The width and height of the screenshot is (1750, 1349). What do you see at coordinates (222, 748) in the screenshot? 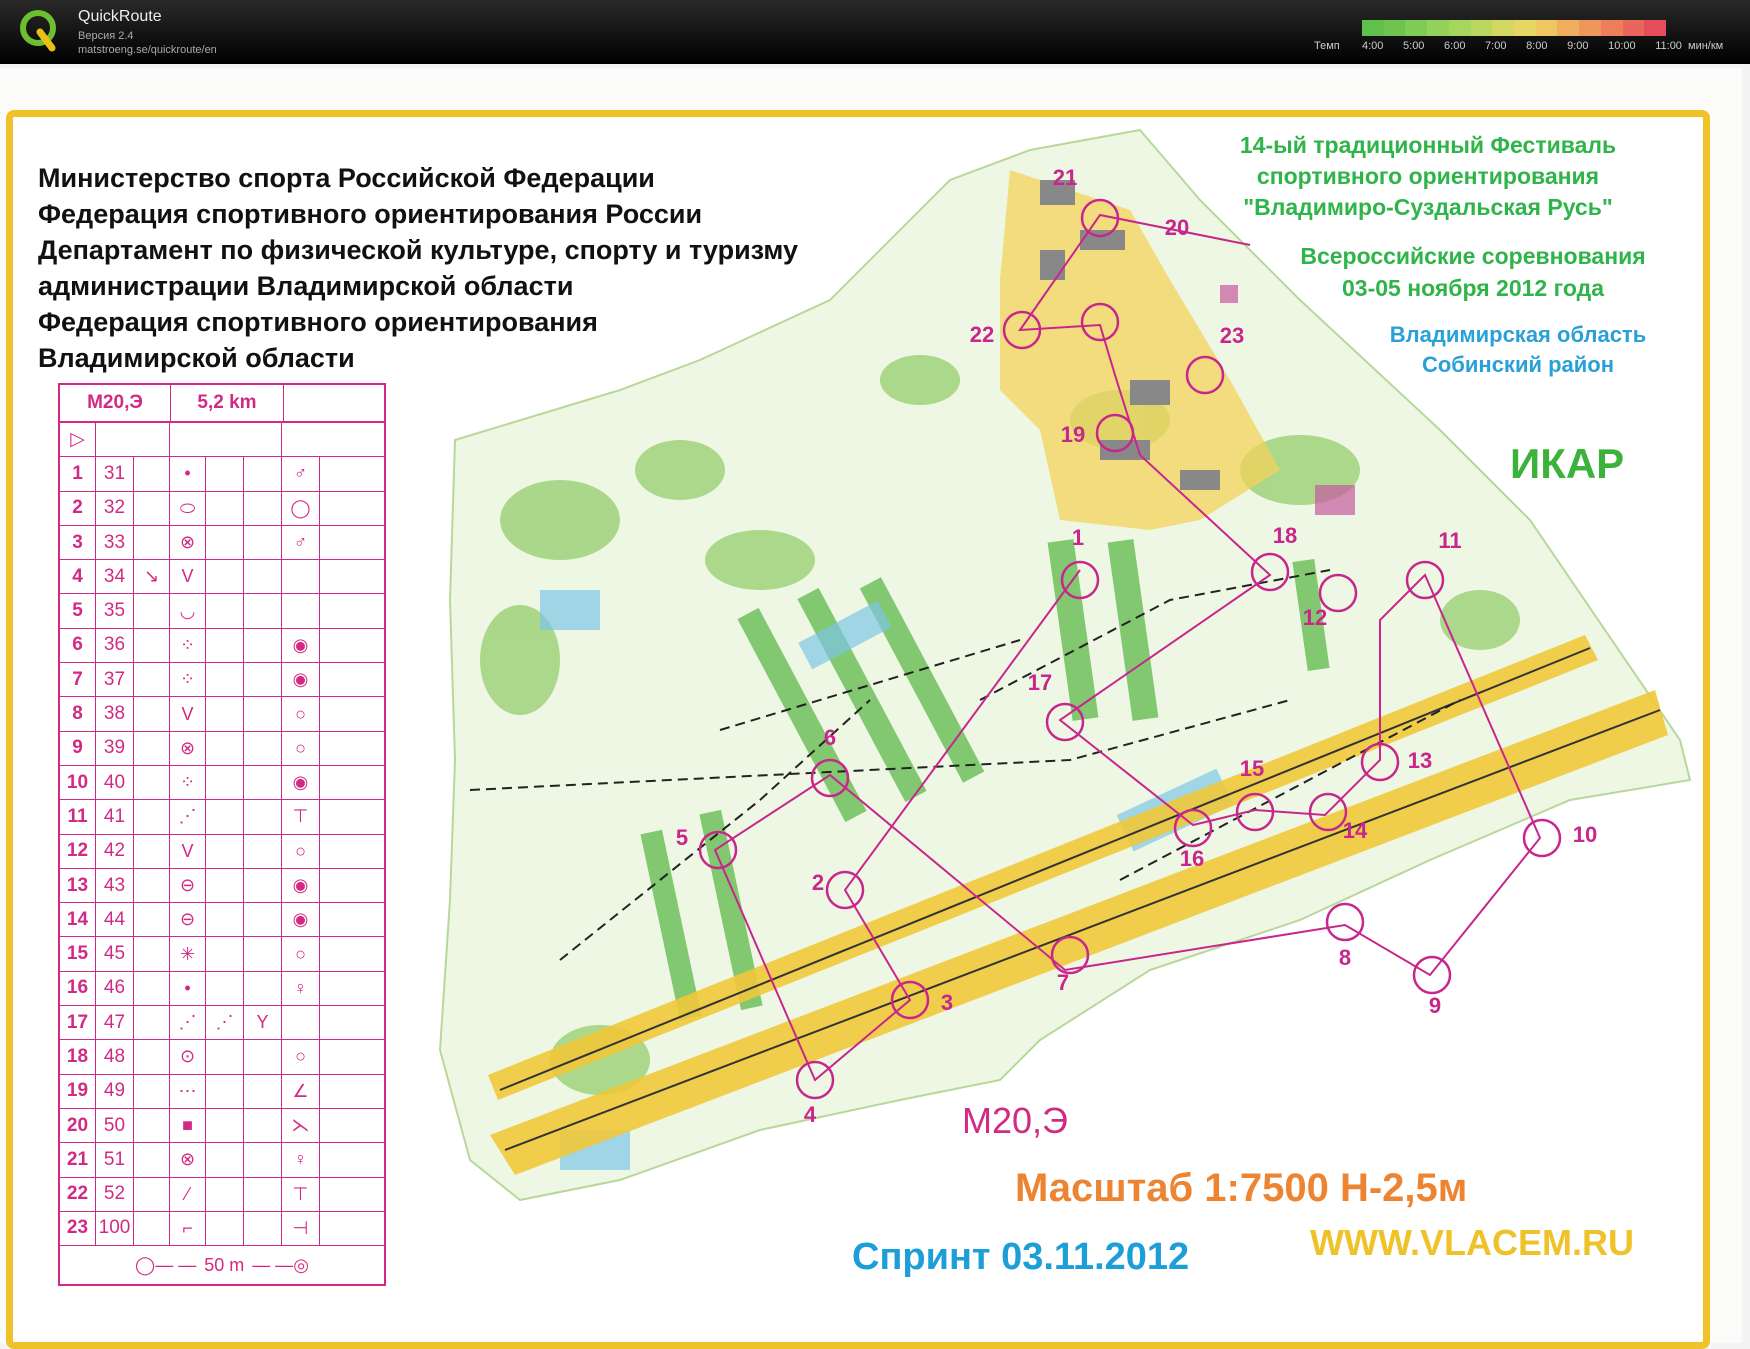
I see `description-row: 9 39 ⊗ ○` at bounding box center [222, 748].